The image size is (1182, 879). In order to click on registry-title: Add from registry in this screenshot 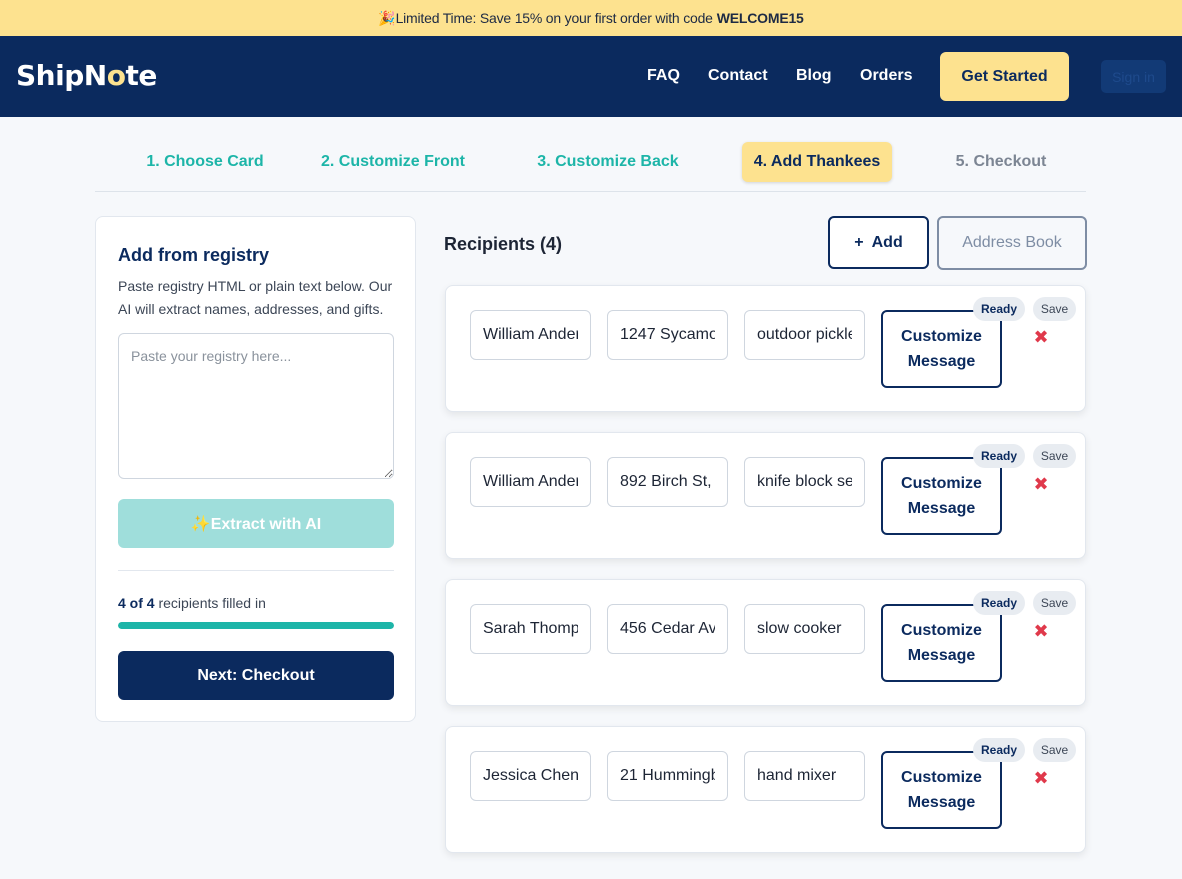, I will do `click(194, 255)`.